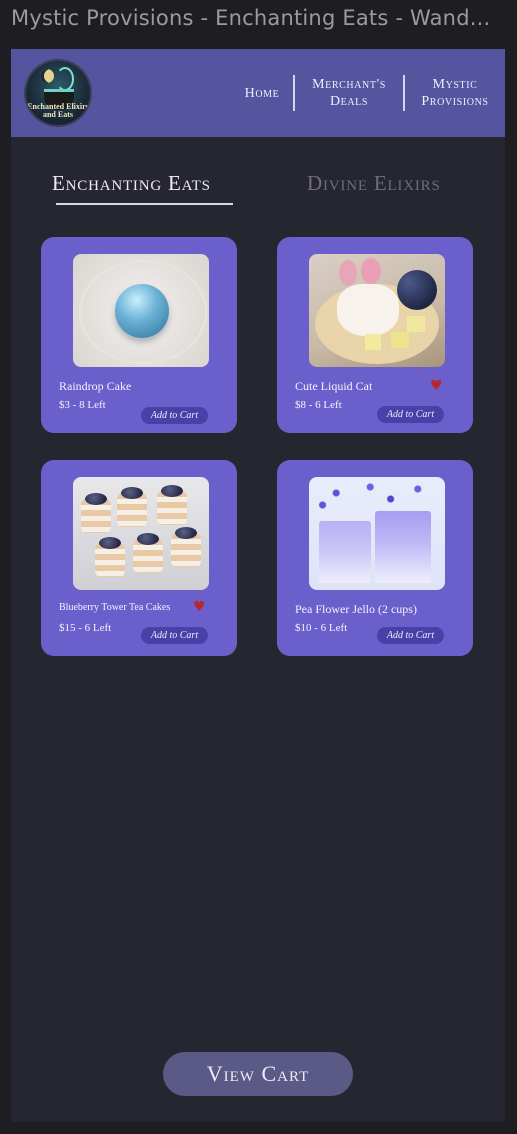 This screenshot has height=1134, width=517. Describe the element at coordinates (334, 386) in the screenshot. I see `product-name: Cute Liquid Cat` at that location.